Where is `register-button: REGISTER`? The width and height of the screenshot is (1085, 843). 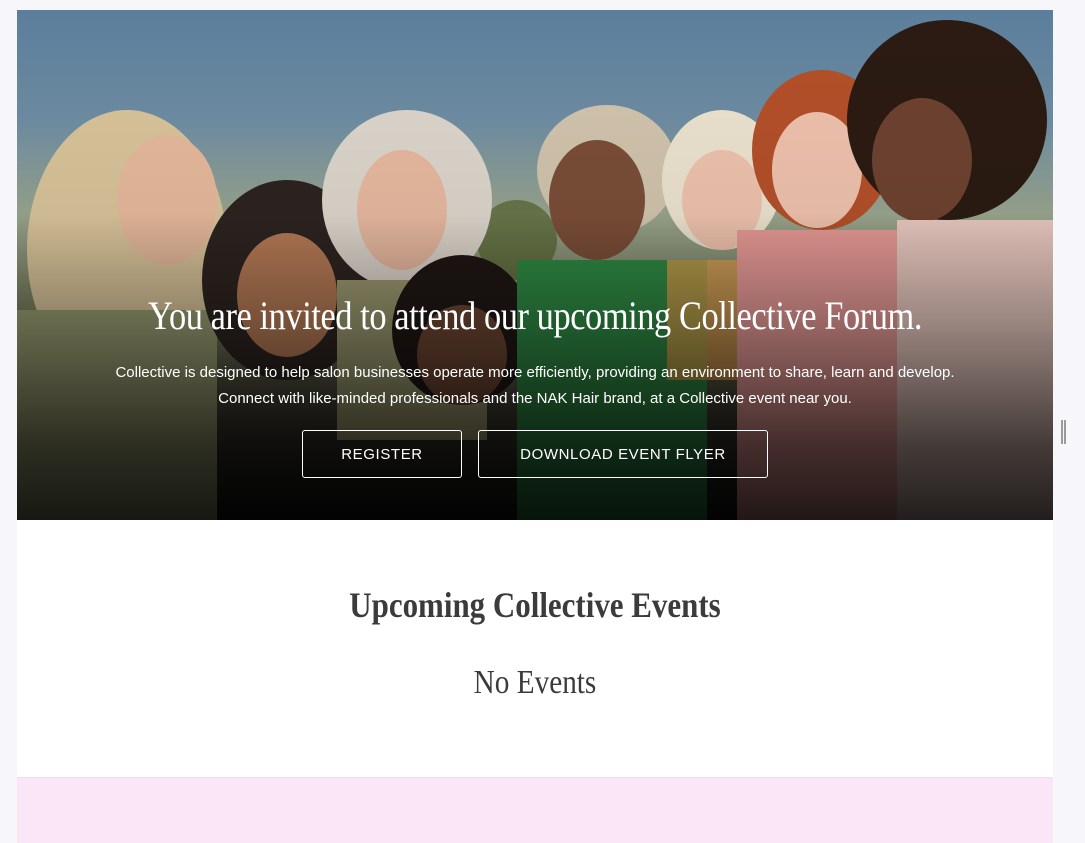
register-button: REGISTER is located at coordinates (382, 454).